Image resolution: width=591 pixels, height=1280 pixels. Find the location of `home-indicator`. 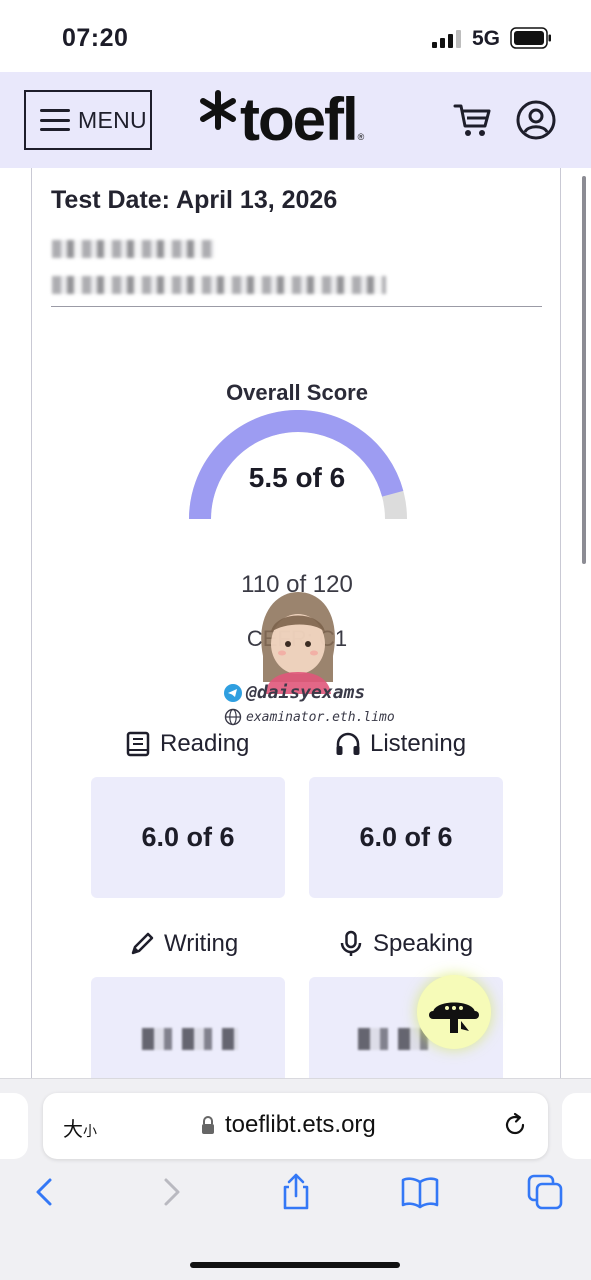

home-indicator is located at coordinates (295, 1265).